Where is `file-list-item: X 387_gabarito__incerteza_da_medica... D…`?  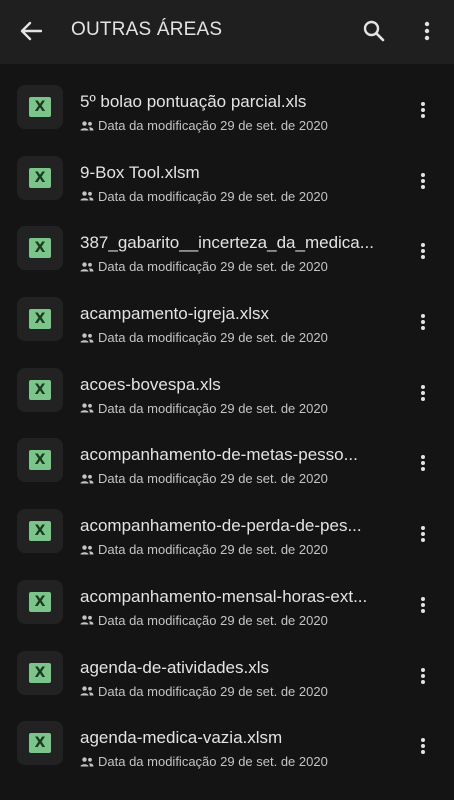
file-list-item: X 387_gabarito__incerteza_da_medica... D… is located at coordinates (227, 248).